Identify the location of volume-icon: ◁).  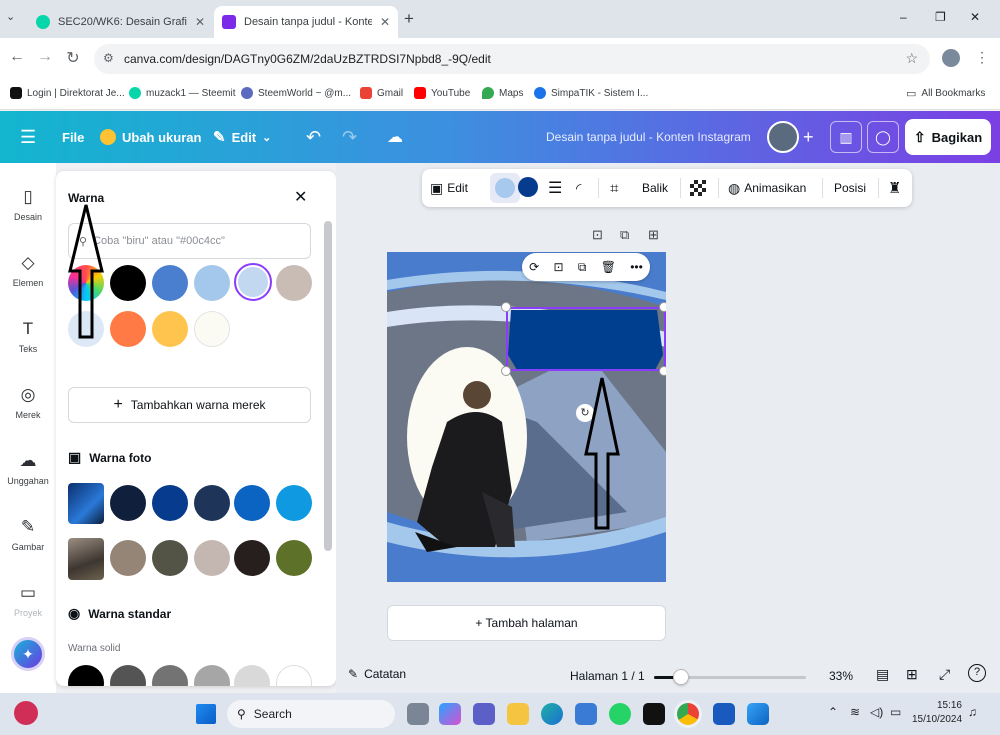
(876, 712).